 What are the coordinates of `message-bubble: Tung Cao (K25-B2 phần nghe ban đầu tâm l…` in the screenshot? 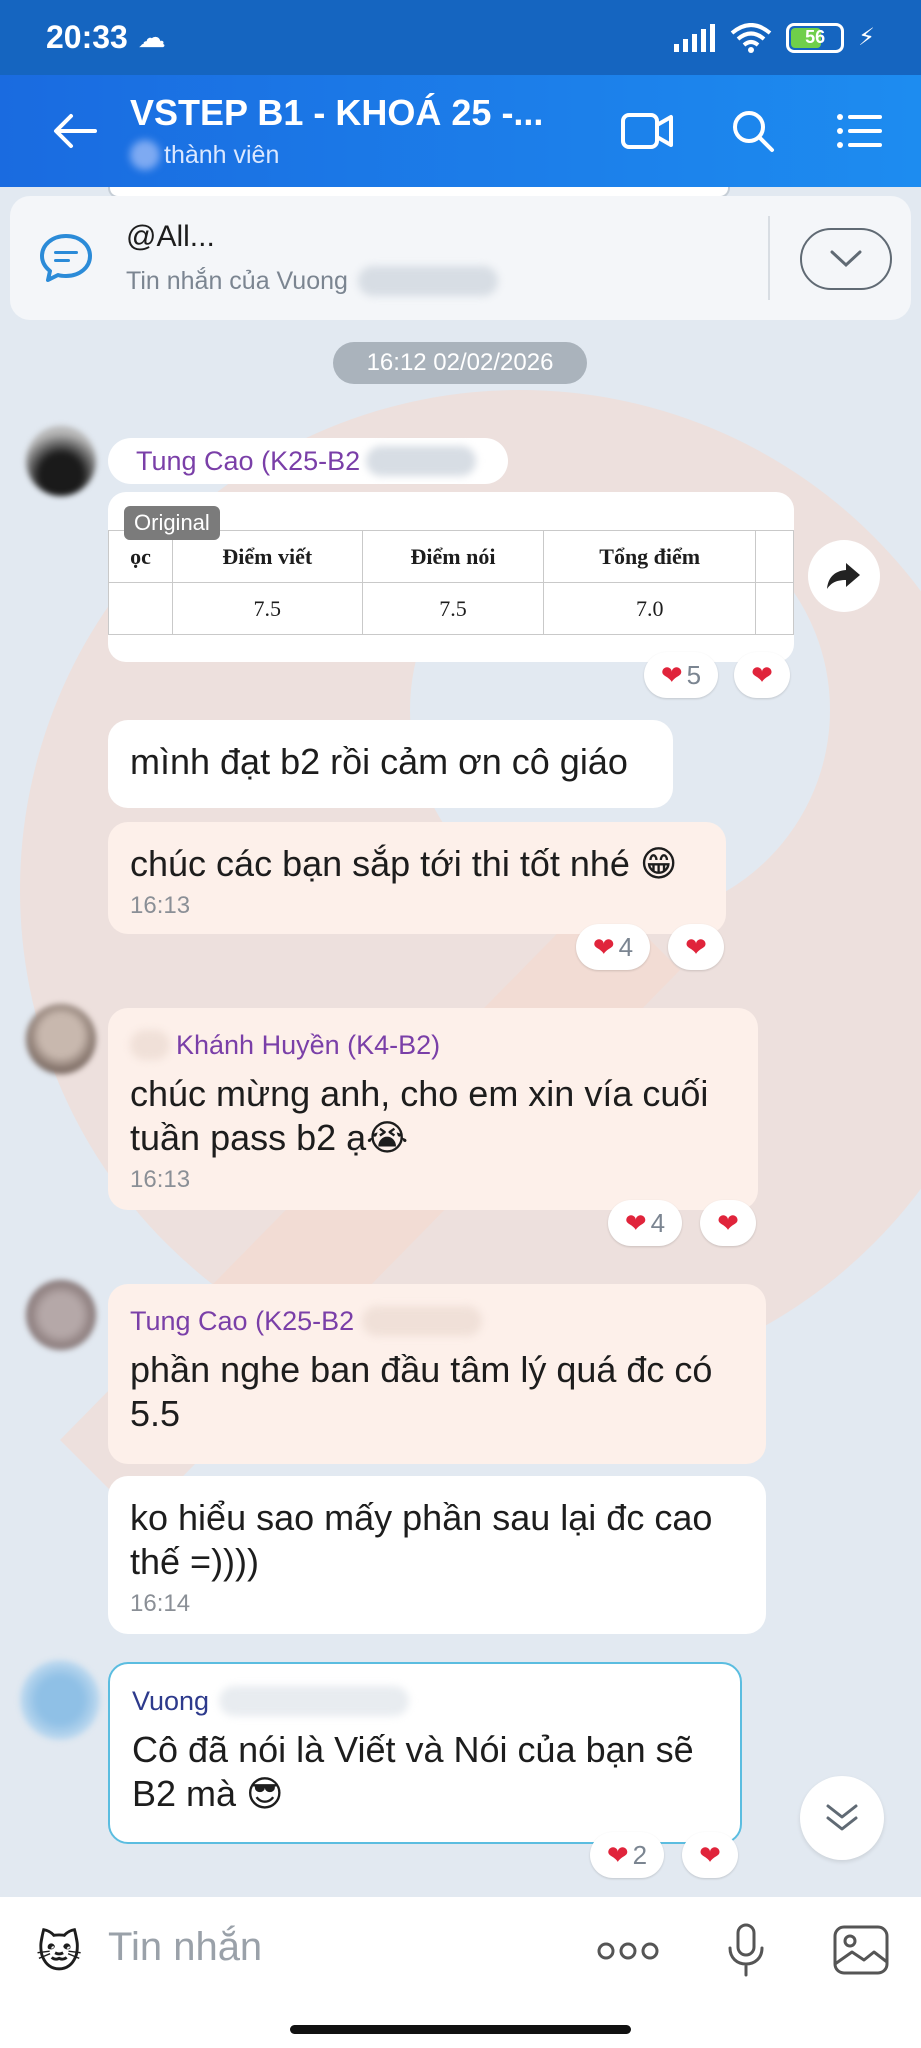 It's located at (437, 1374).